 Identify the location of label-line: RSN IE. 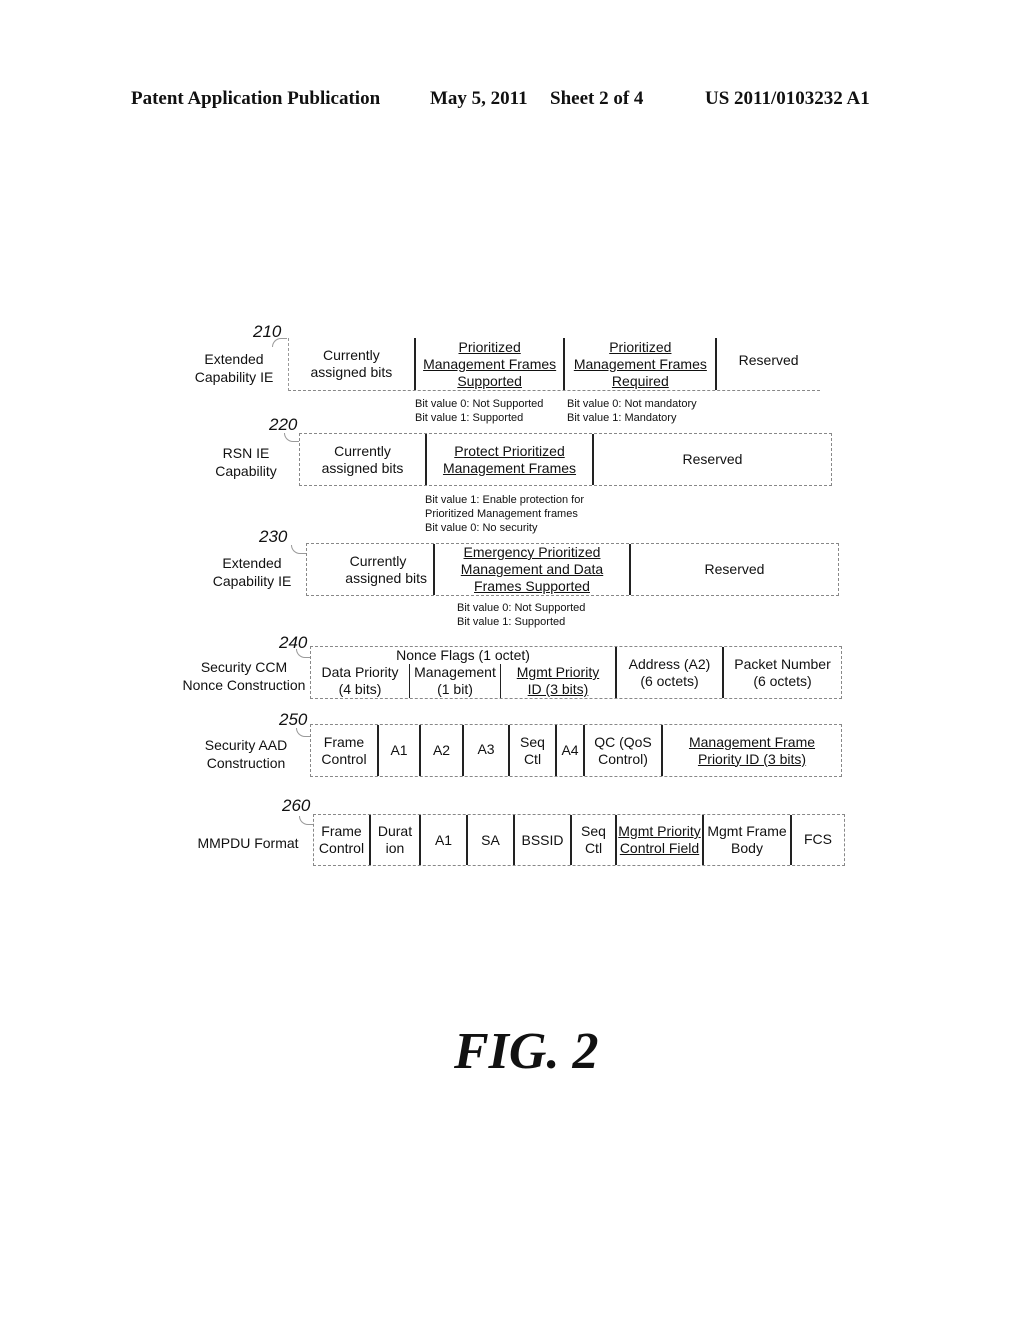
(246, 453).